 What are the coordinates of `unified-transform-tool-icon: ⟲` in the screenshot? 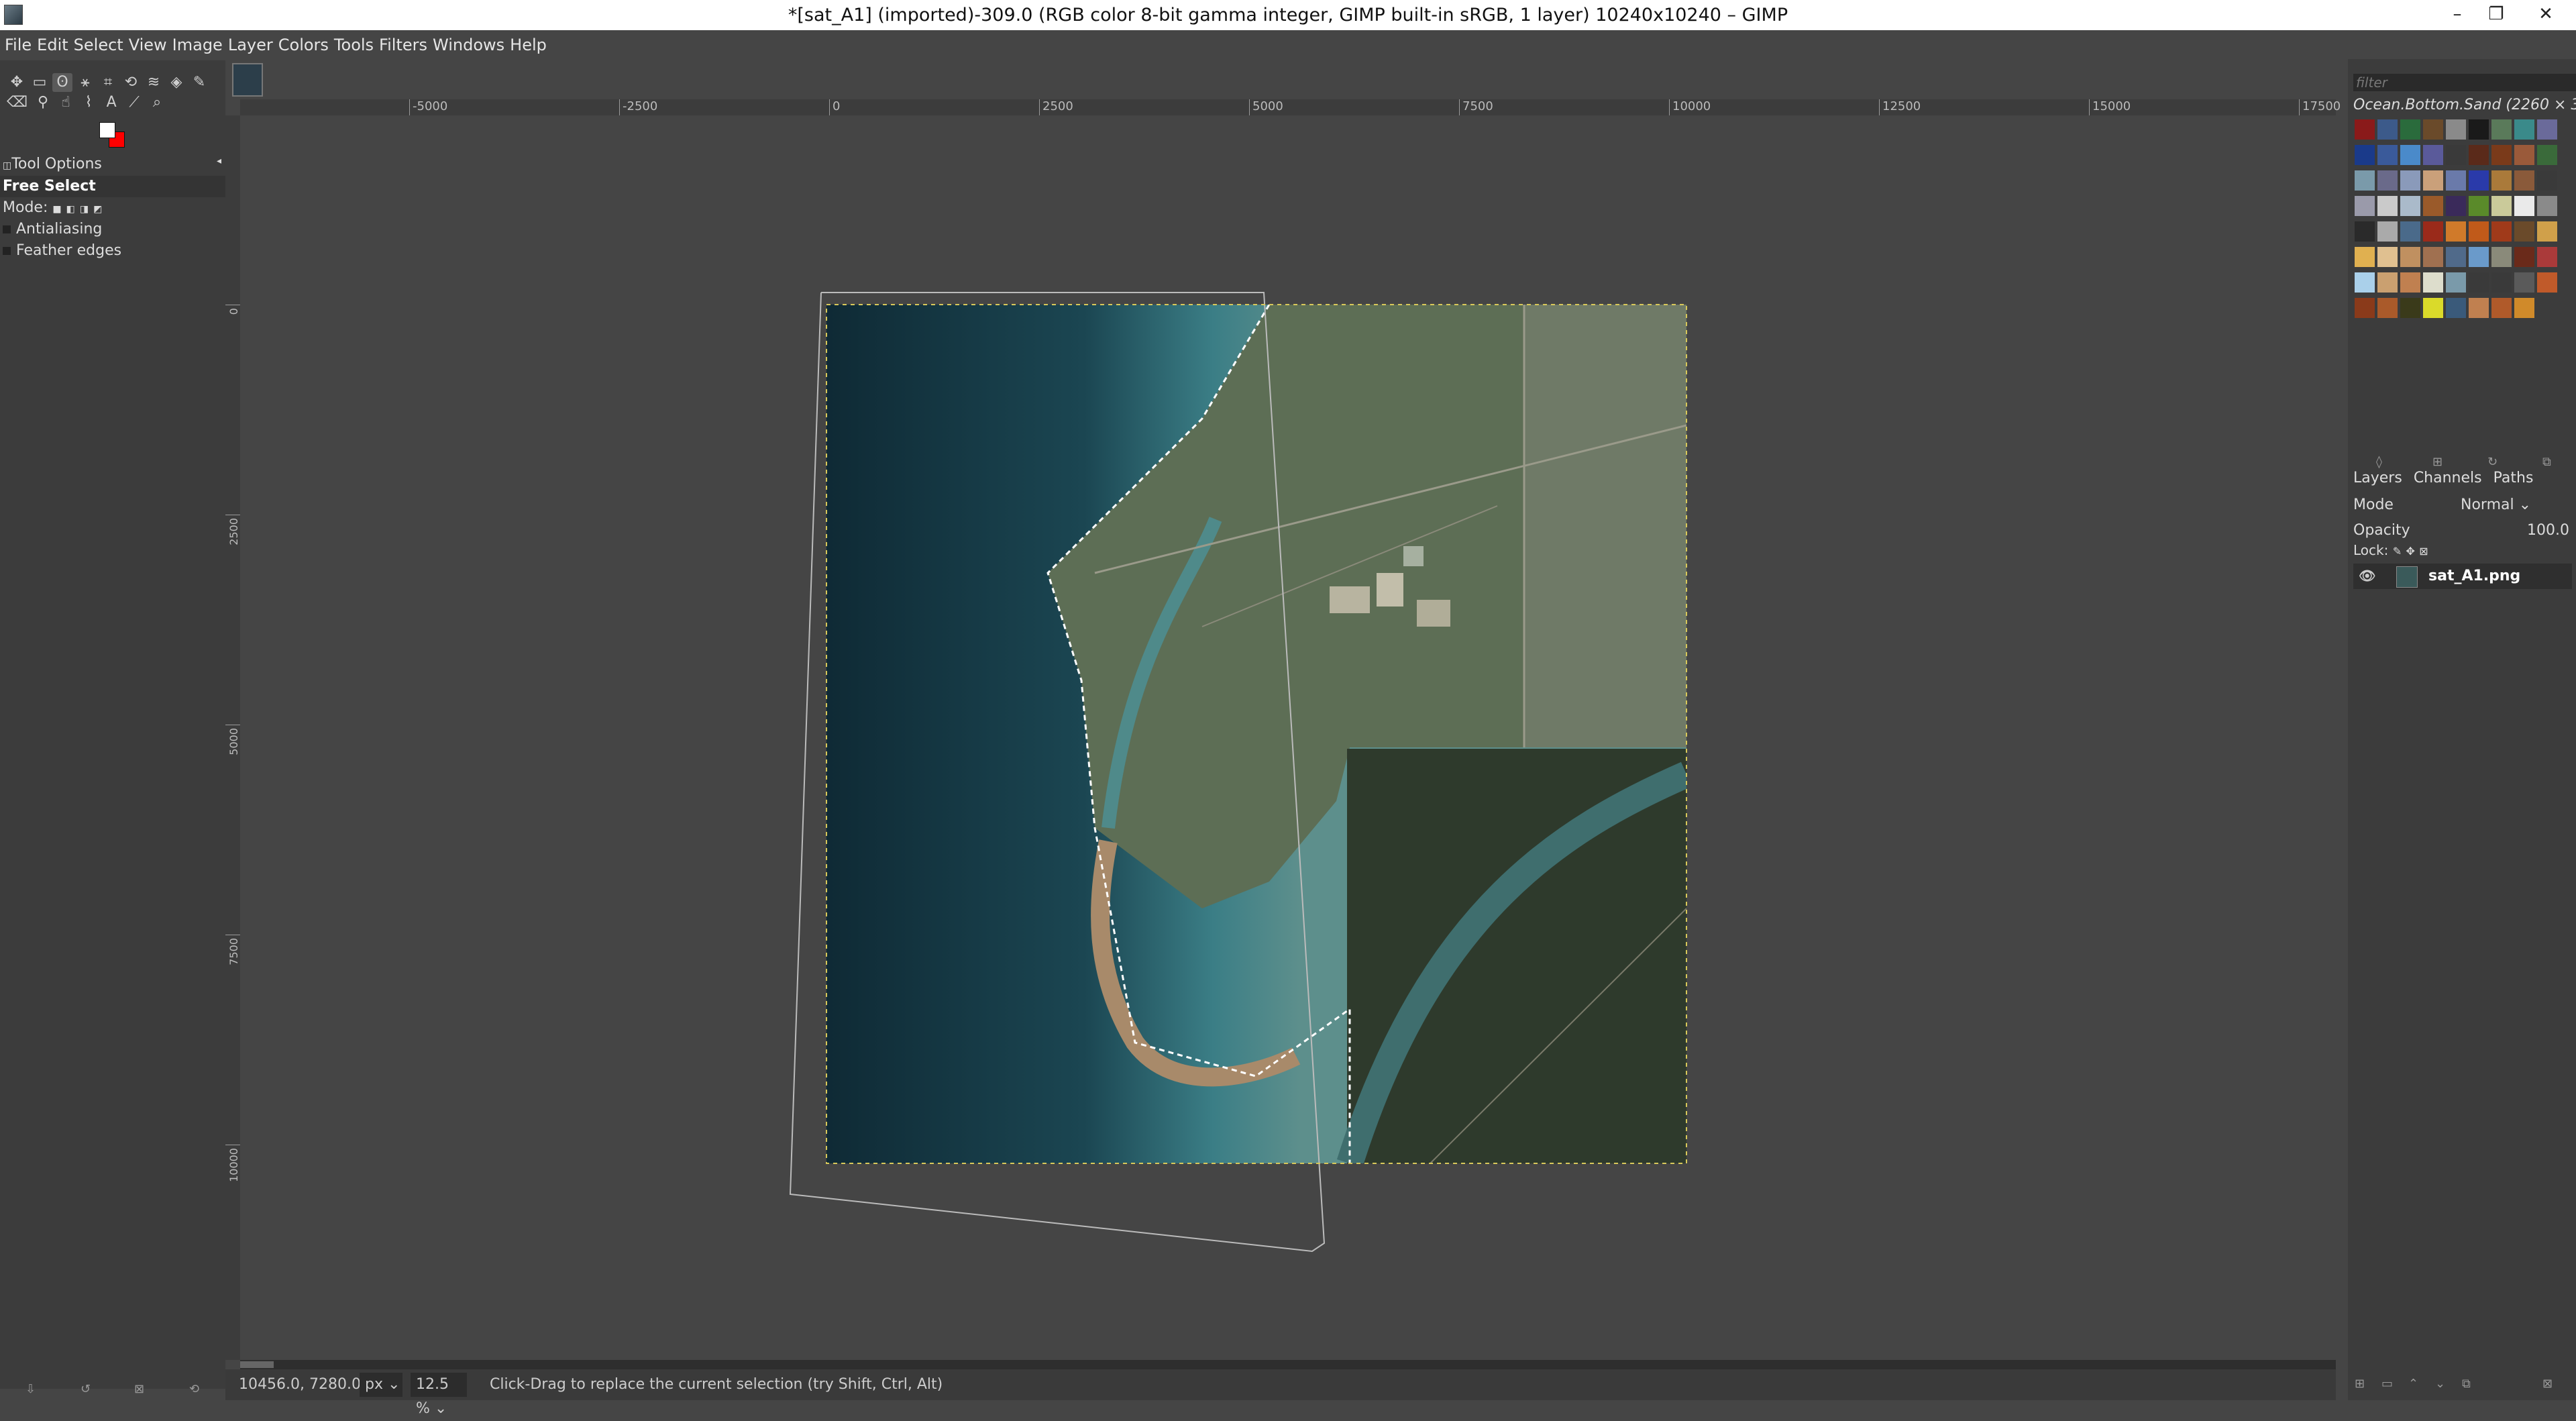 It's located at (131, 82).